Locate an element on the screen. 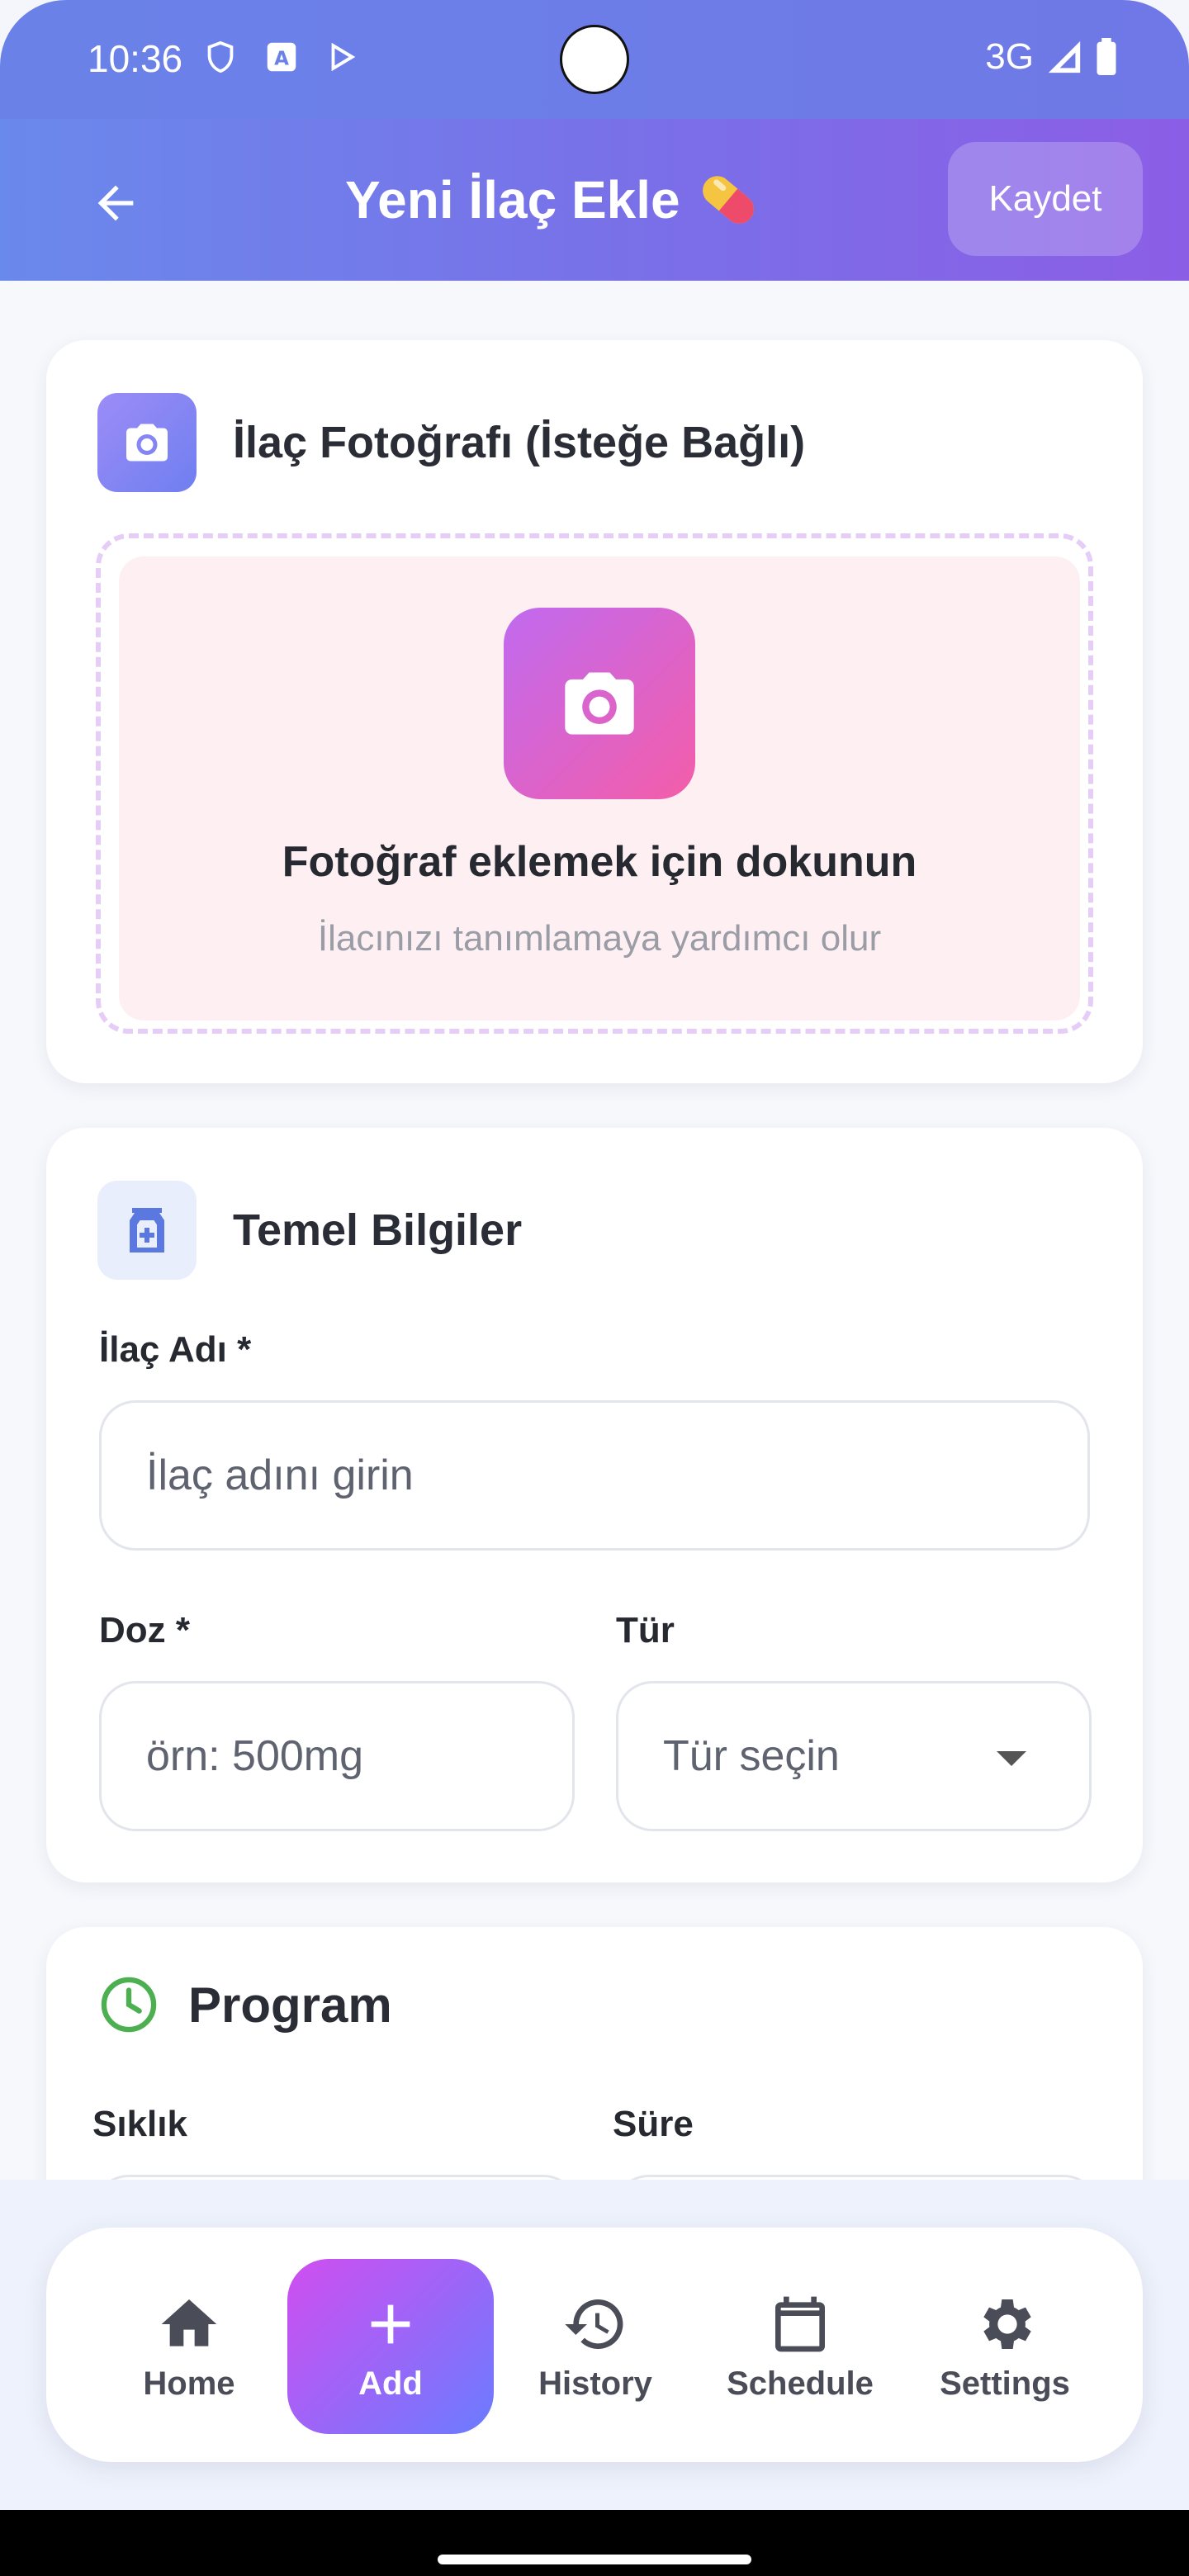  clock-icon is located at coordinates (129, 2005).